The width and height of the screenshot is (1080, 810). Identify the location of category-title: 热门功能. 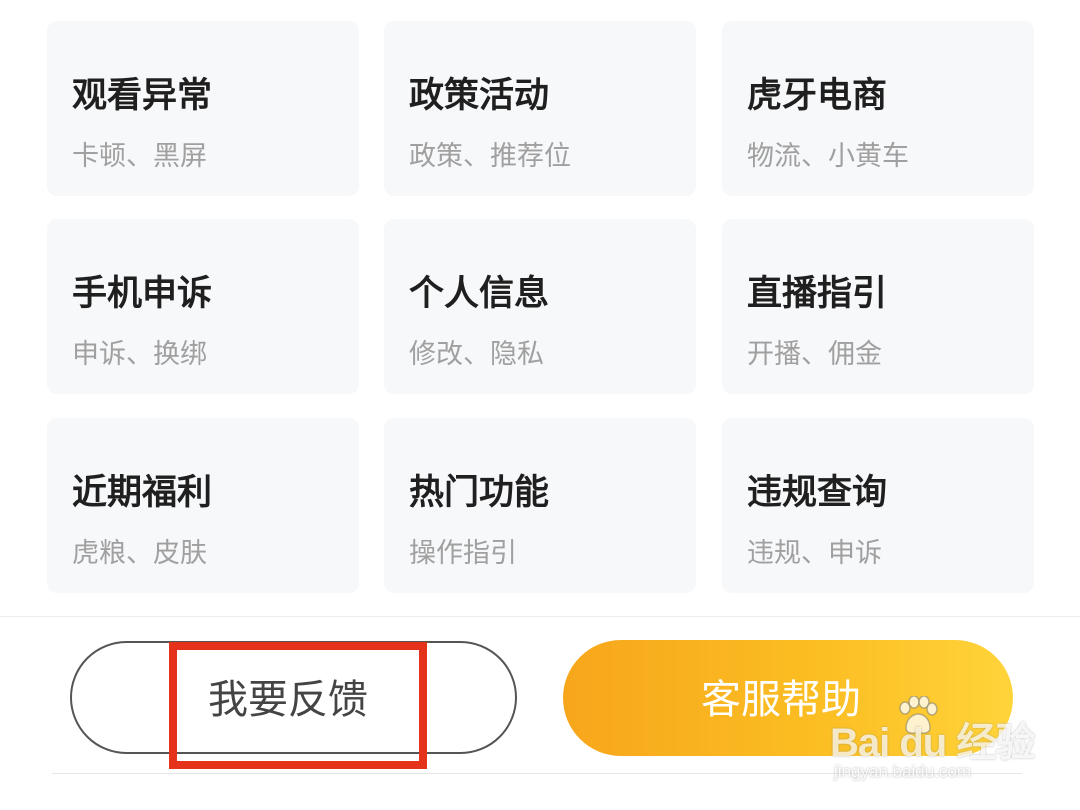
(479, 493).